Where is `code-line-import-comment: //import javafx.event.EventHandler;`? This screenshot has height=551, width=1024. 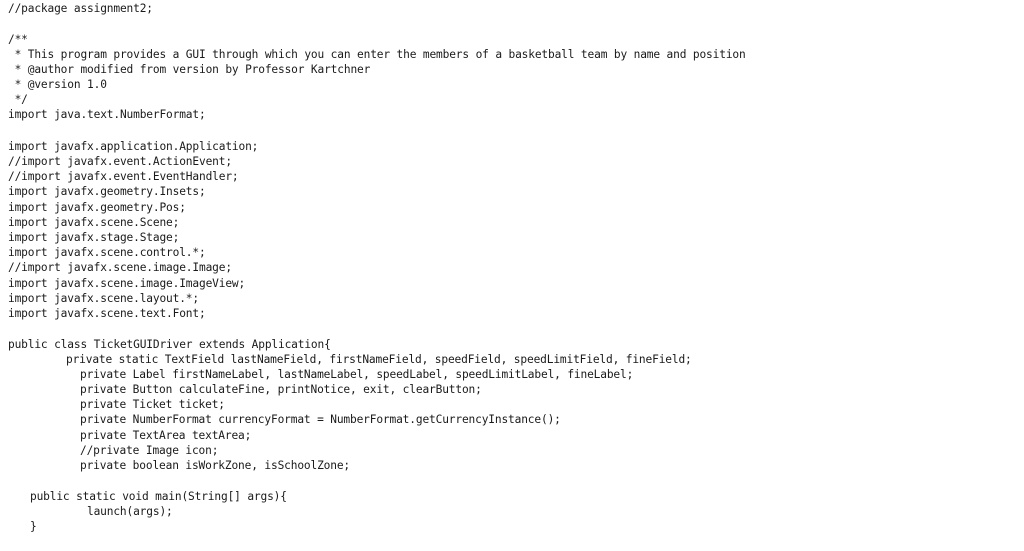 code-line-import-comment: //import javafx.event.EventHandler; is located at coordinates (123, 176).